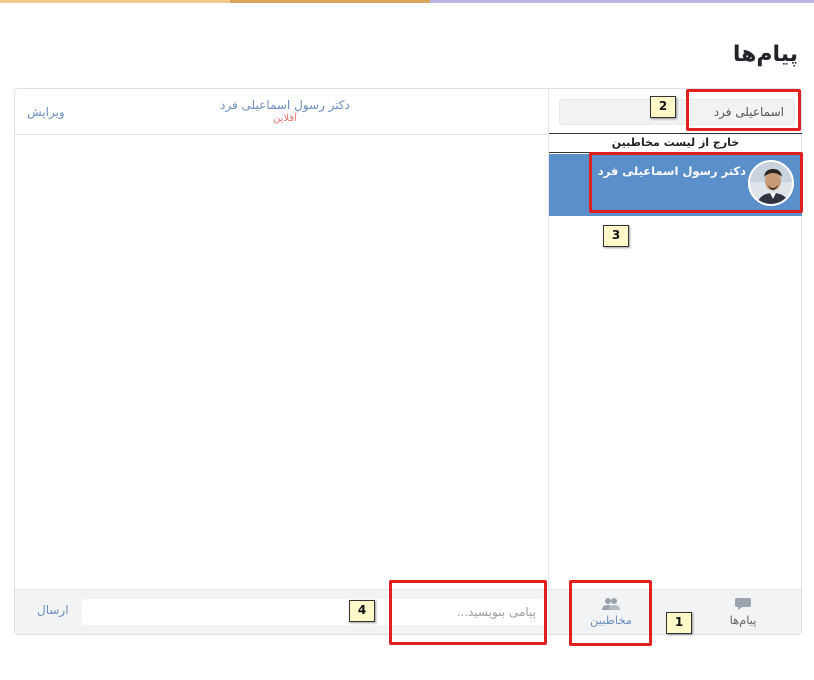  Describe the element at coordinates (468, 612) in the screenshot. I see `highlight-message-input` at that location.